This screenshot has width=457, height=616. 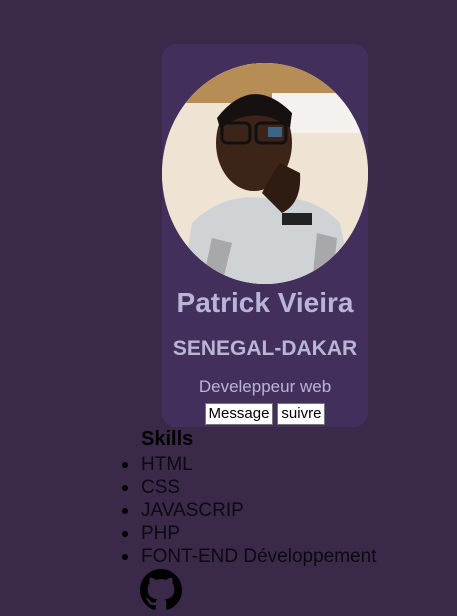 I want to click on profile-role: Develeppeur web, so click(x=265, y=386).